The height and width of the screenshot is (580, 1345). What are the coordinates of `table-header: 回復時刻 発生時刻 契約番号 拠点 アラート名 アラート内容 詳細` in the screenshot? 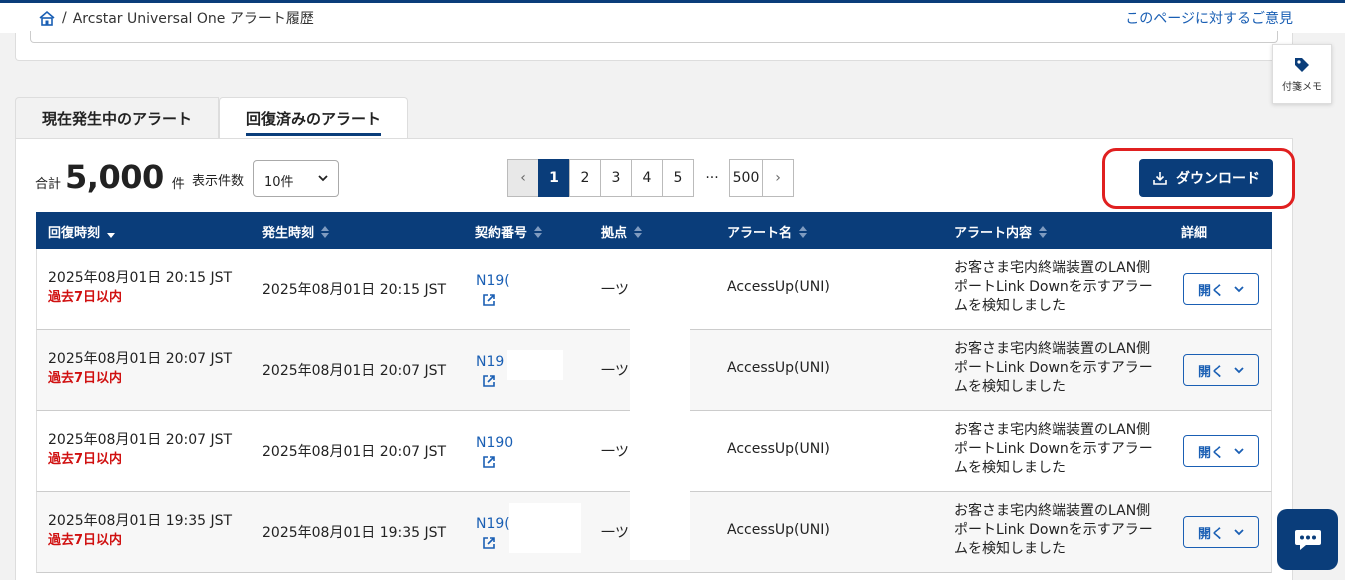 It's located at (654, 230).